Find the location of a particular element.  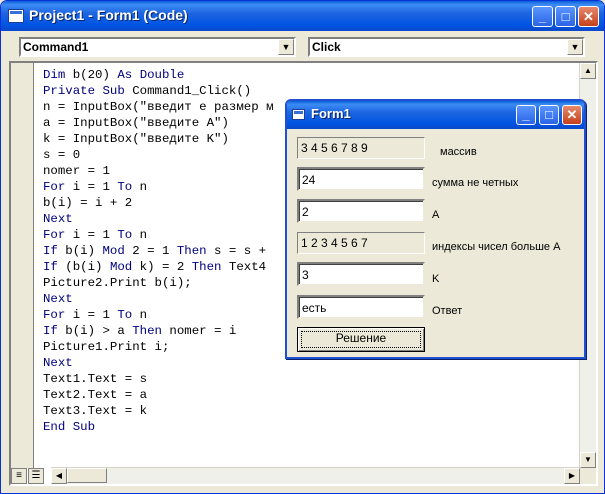

code-line: If b(i) Mod 2 = 1 Then s = s + is located at coordinates (158, 251).